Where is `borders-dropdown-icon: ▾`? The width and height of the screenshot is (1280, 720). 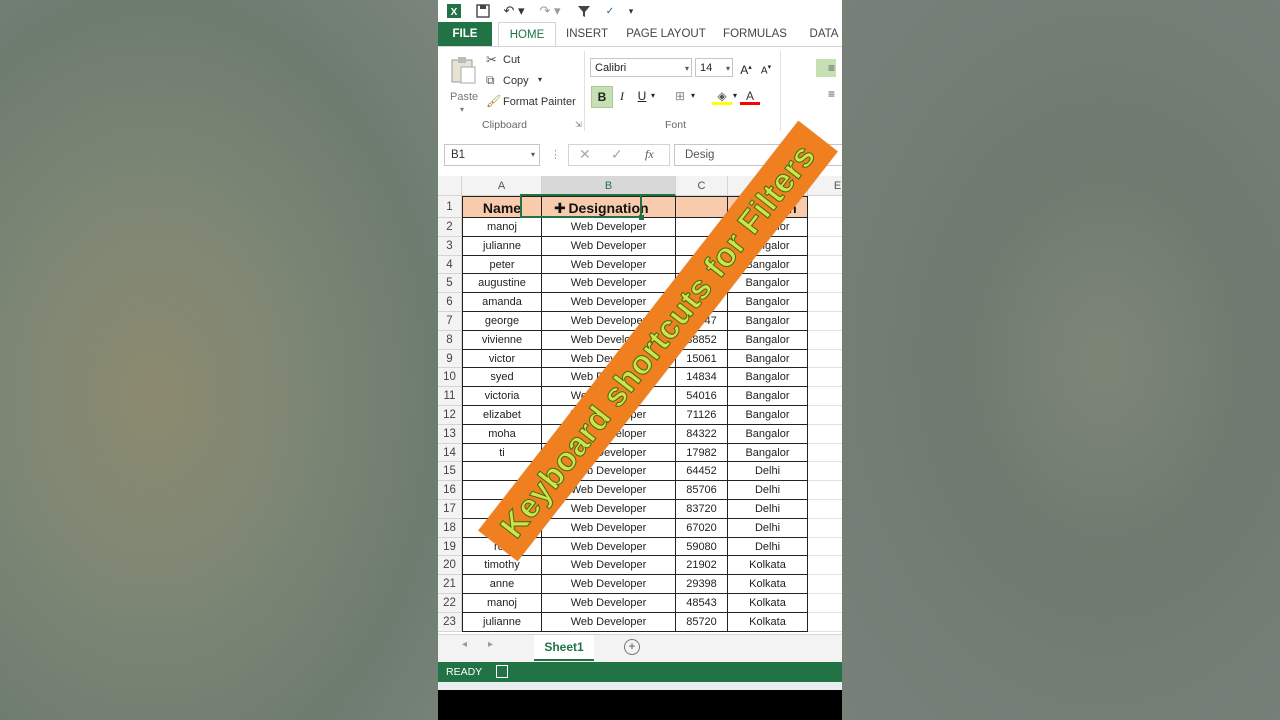 borders-dropdown-icon: ▾ is located at coordinates (693, 96).